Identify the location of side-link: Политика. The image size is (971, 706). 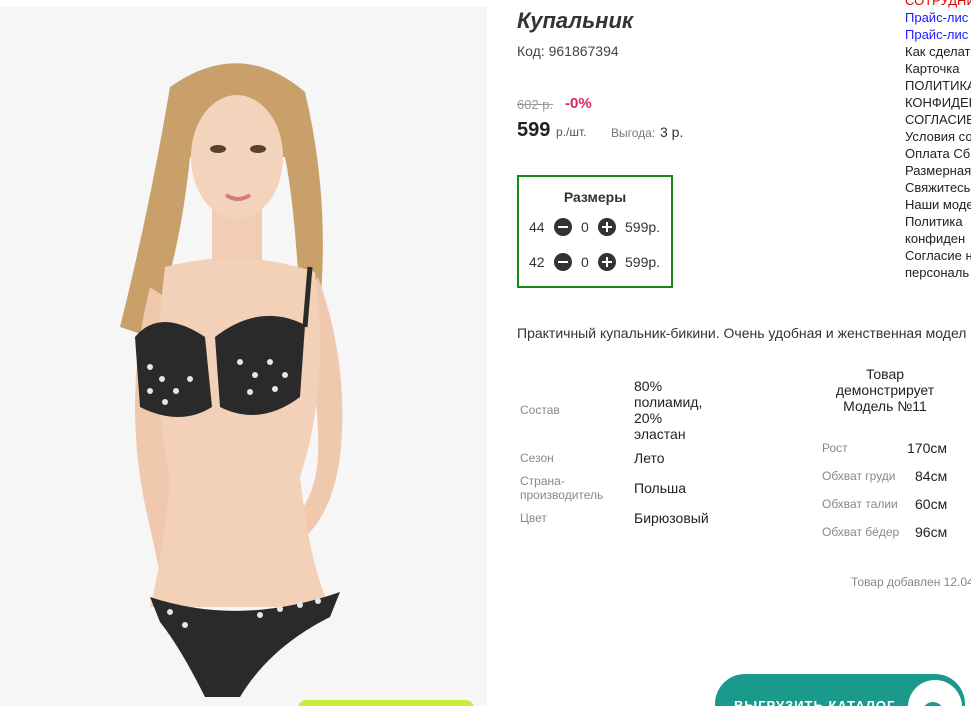
(938, 221).